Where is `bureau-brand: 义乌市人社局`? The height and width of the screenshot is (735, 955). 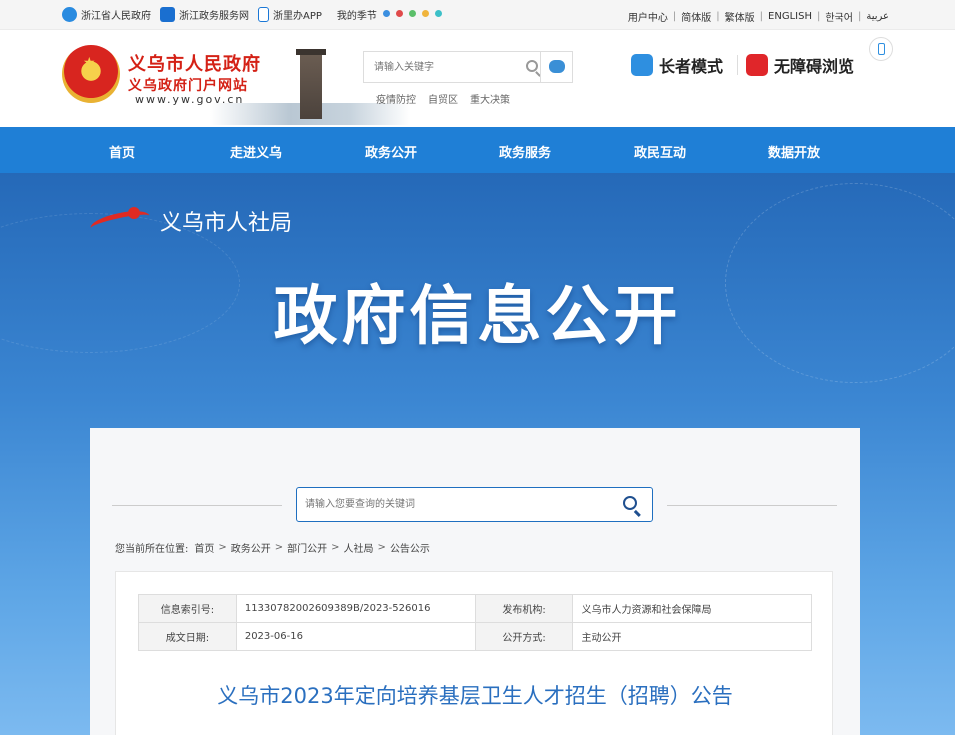
bureau-brand: 义乌市人社局 is located at coordinates (190, 221).